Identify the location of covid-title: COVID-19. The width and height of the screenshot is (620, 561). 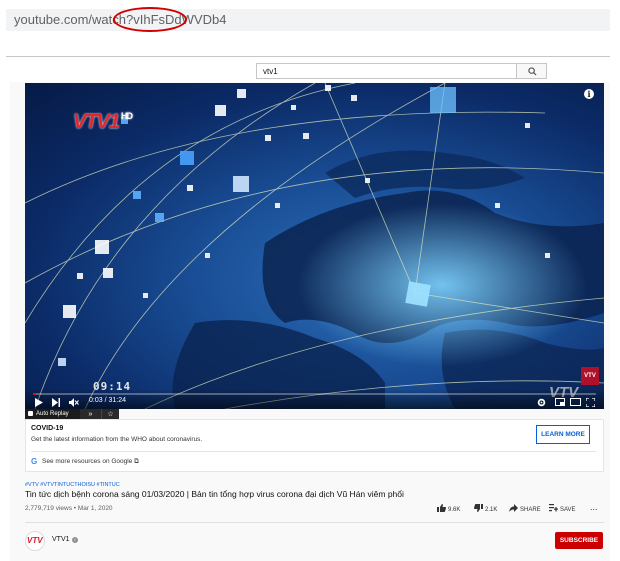
(47, 428).